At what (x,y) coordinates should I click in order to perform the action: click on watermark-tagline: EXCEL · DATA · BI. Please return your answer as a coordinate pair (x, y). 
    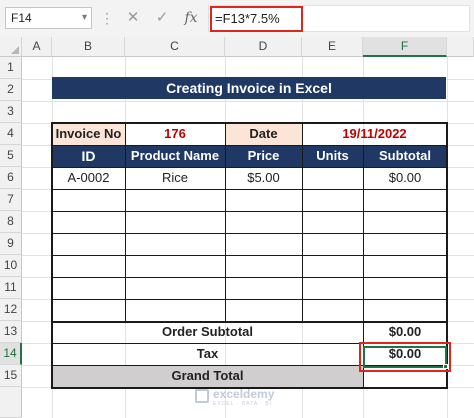
    Looking at the image, I should click on (243, 404).